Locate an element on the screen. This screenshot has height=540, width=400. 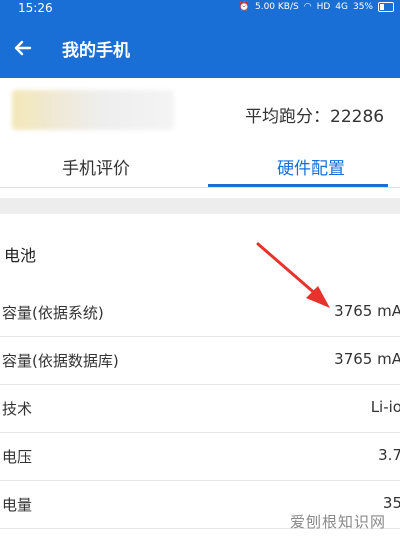
alarm-icon: ⏰ is located at coordinates (244, 7).